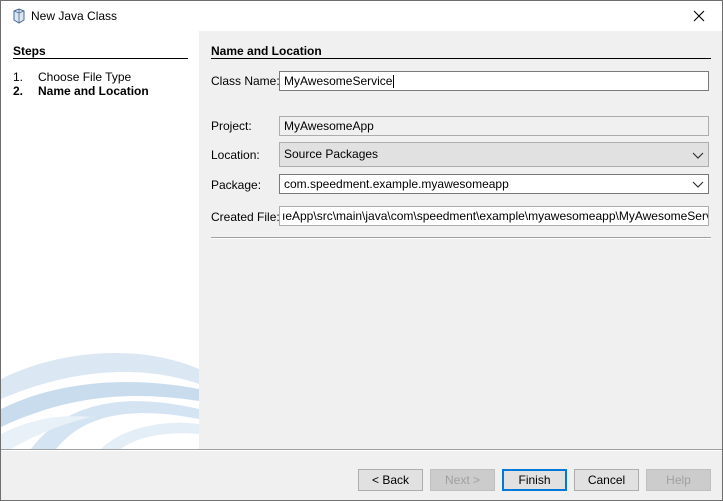 Image resolution: width=723 pixels, height=501 pixels. Describe the element at coordinates (93, 91) in the screenshot. I see `step-label: Name and Location` at that location.